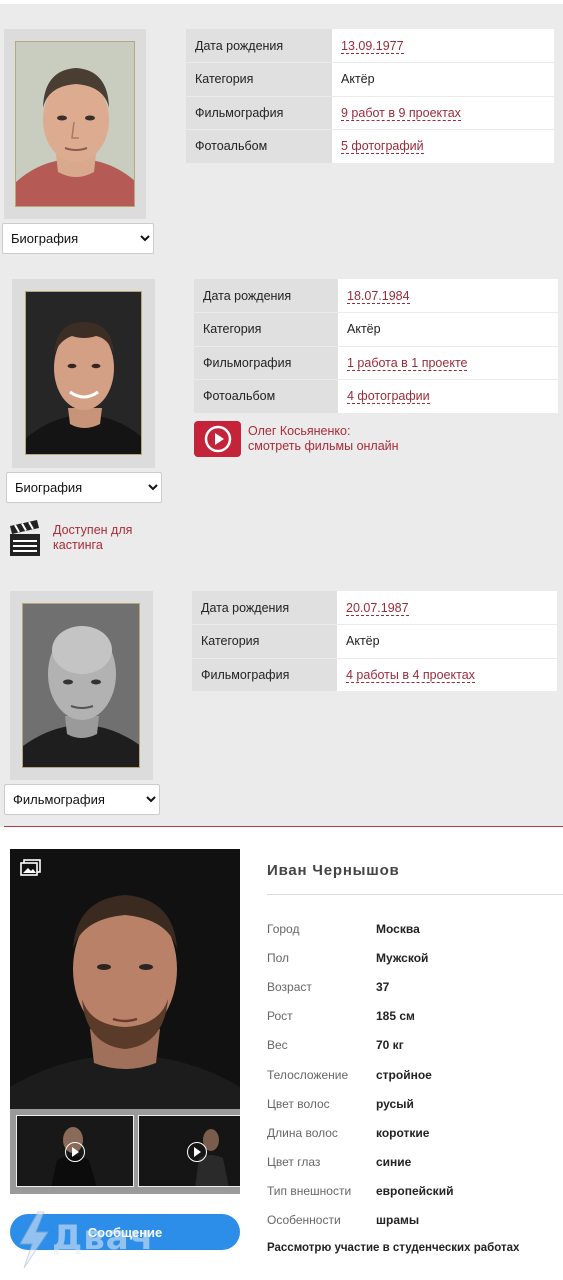 Image resolution: width=563 pixels, height=1280 pixels. What do you see at coordinates (278, 957) in the screenshot?
I see `property-label: Пол` at bounding box center [278, 957].